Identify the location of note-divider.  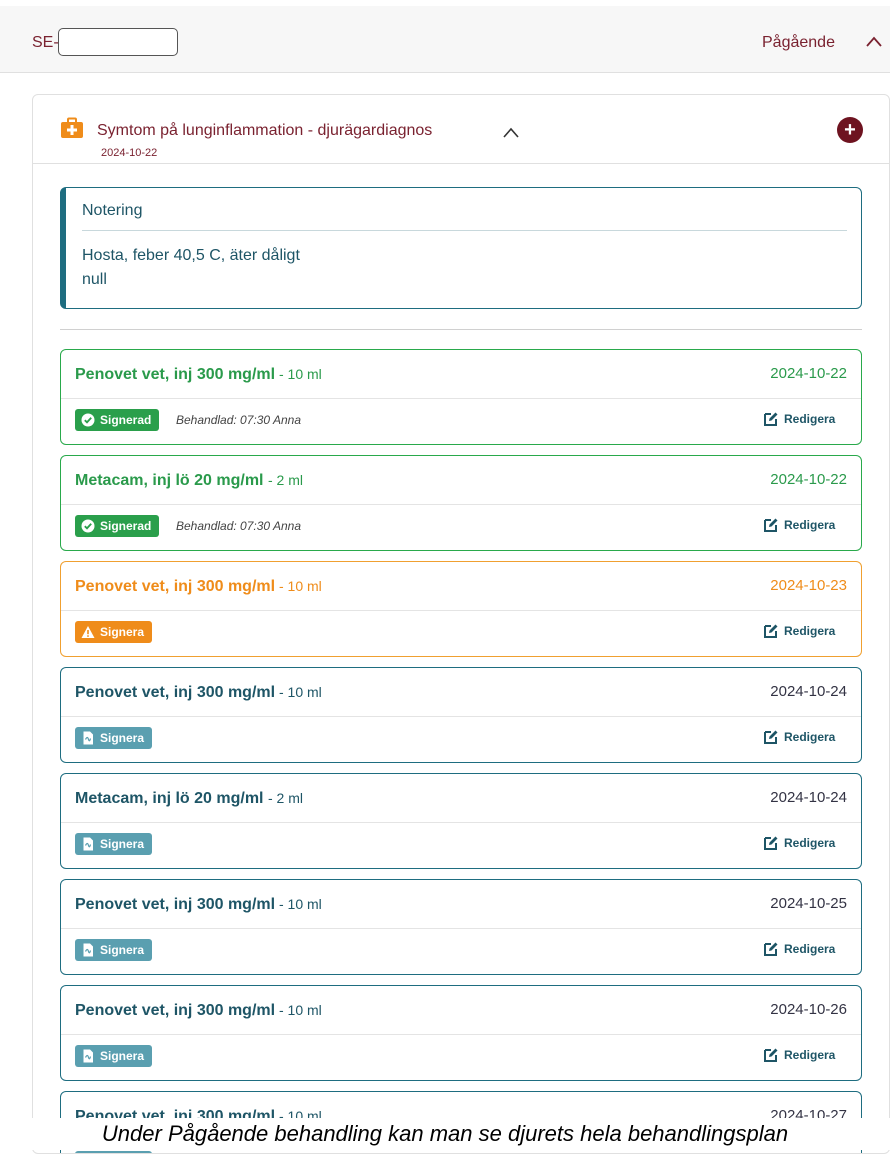
(464, 230).